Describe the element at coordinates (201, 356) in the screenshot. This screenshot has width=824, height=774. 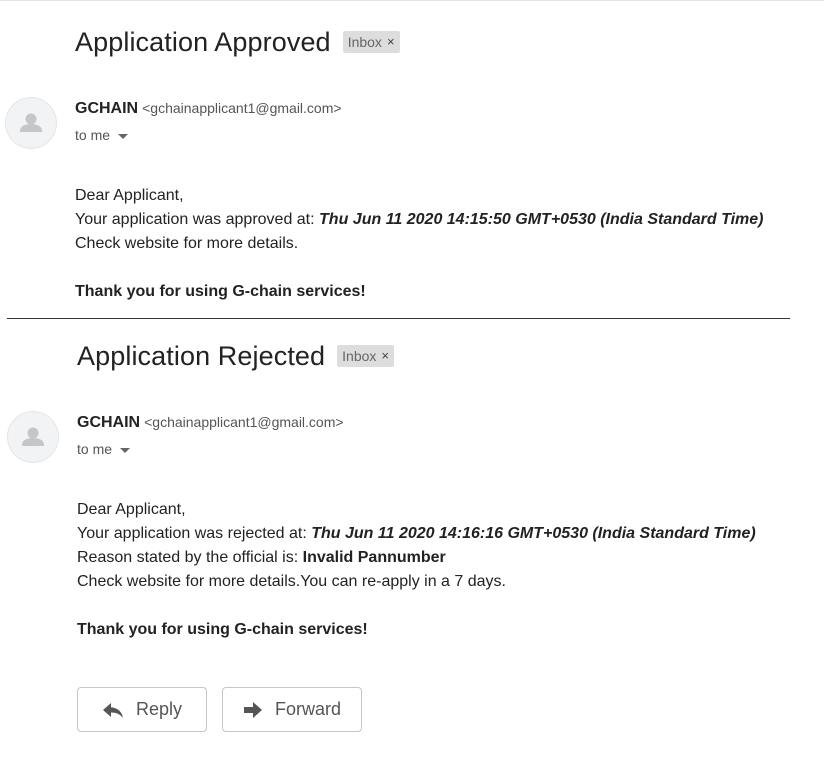
I see `email-subject: Application Rejected` at that location.